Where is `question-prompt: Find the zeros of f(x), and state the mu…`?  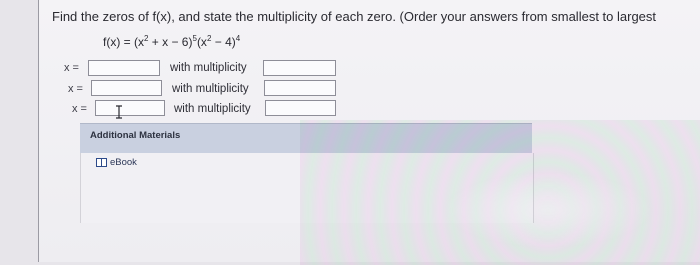 question-prompt: Find the zeros of f(x), and state the mu… is located at coordinates (354, 16).